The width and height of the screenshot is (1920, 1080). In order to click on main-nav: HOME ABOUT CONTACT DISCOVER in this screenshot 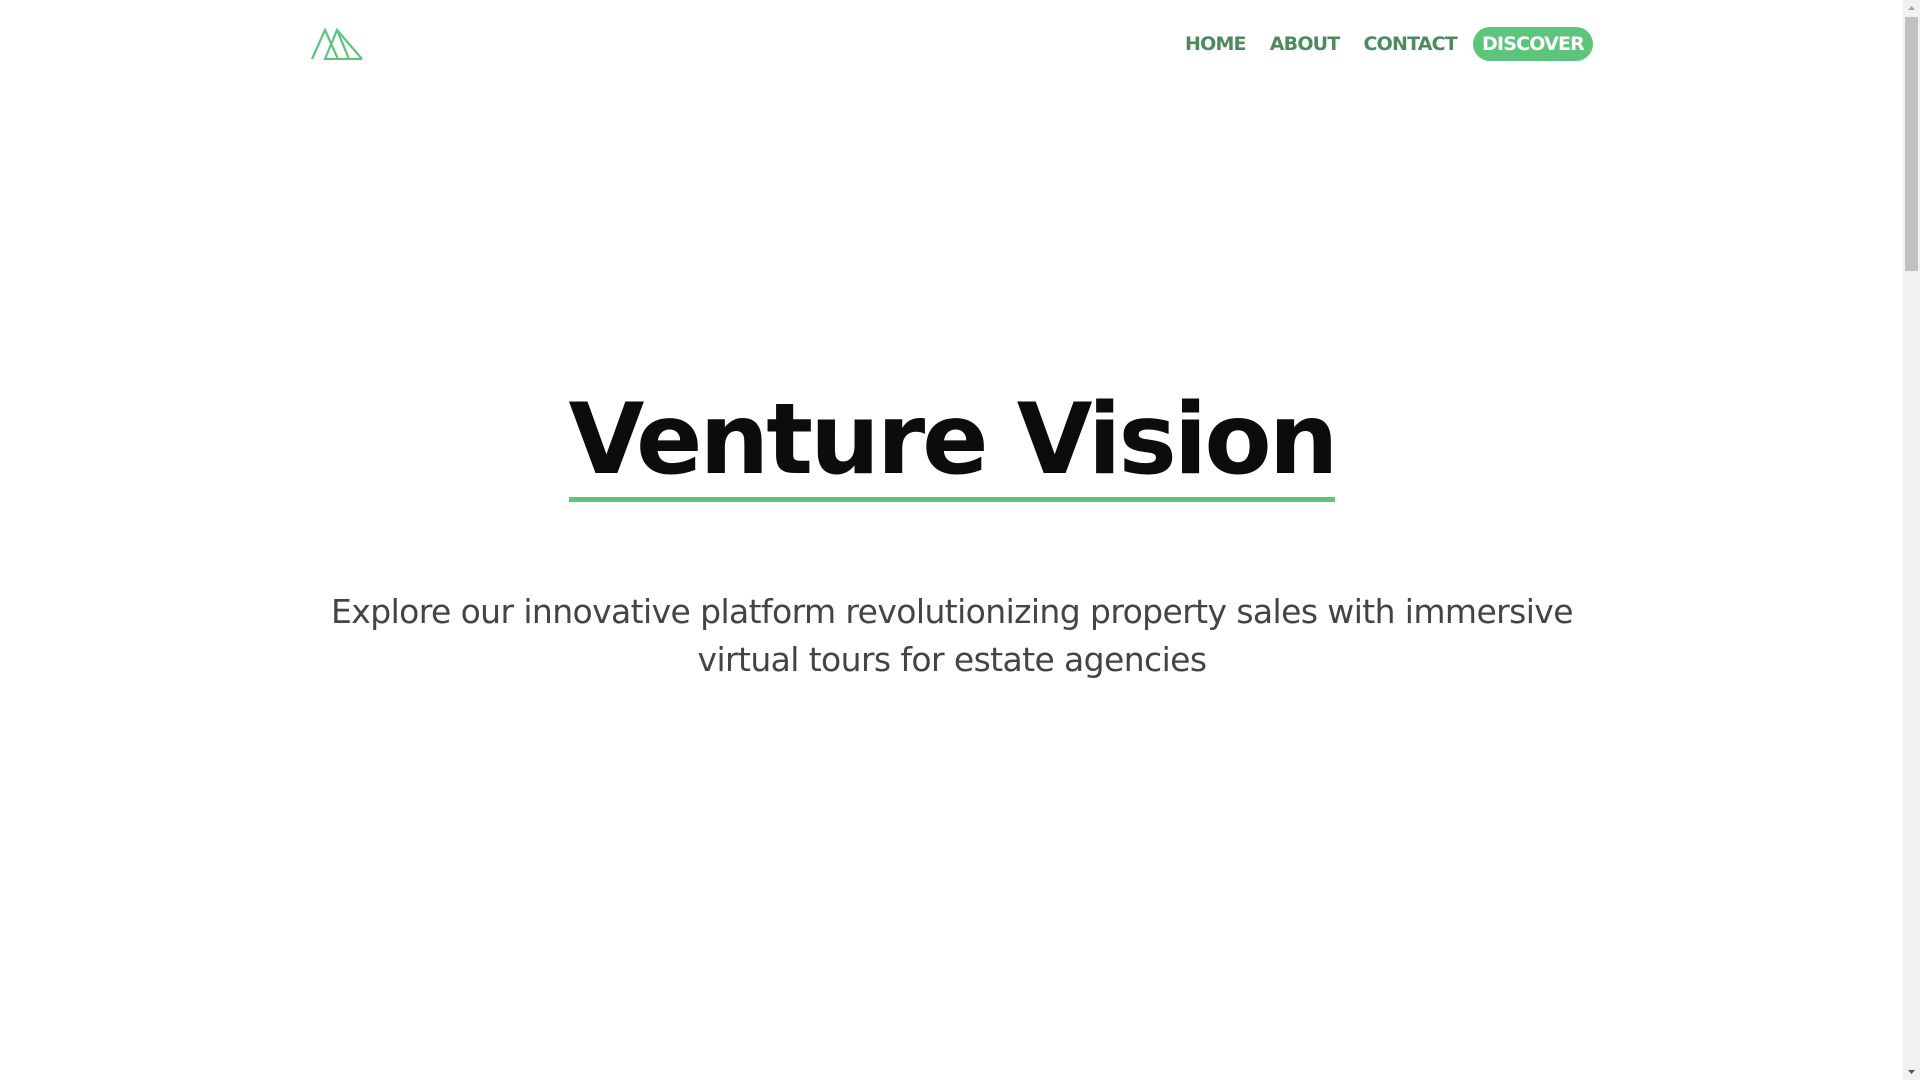, I will do `click(1383, 44)`.